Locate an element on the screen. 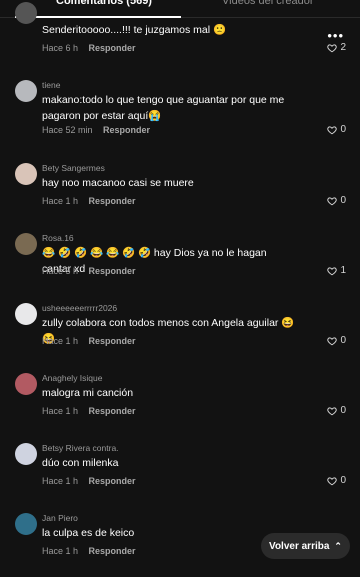 The height and width of the screenshot is (577, 360). like-button: 1 is located at coordinates (336, 271).